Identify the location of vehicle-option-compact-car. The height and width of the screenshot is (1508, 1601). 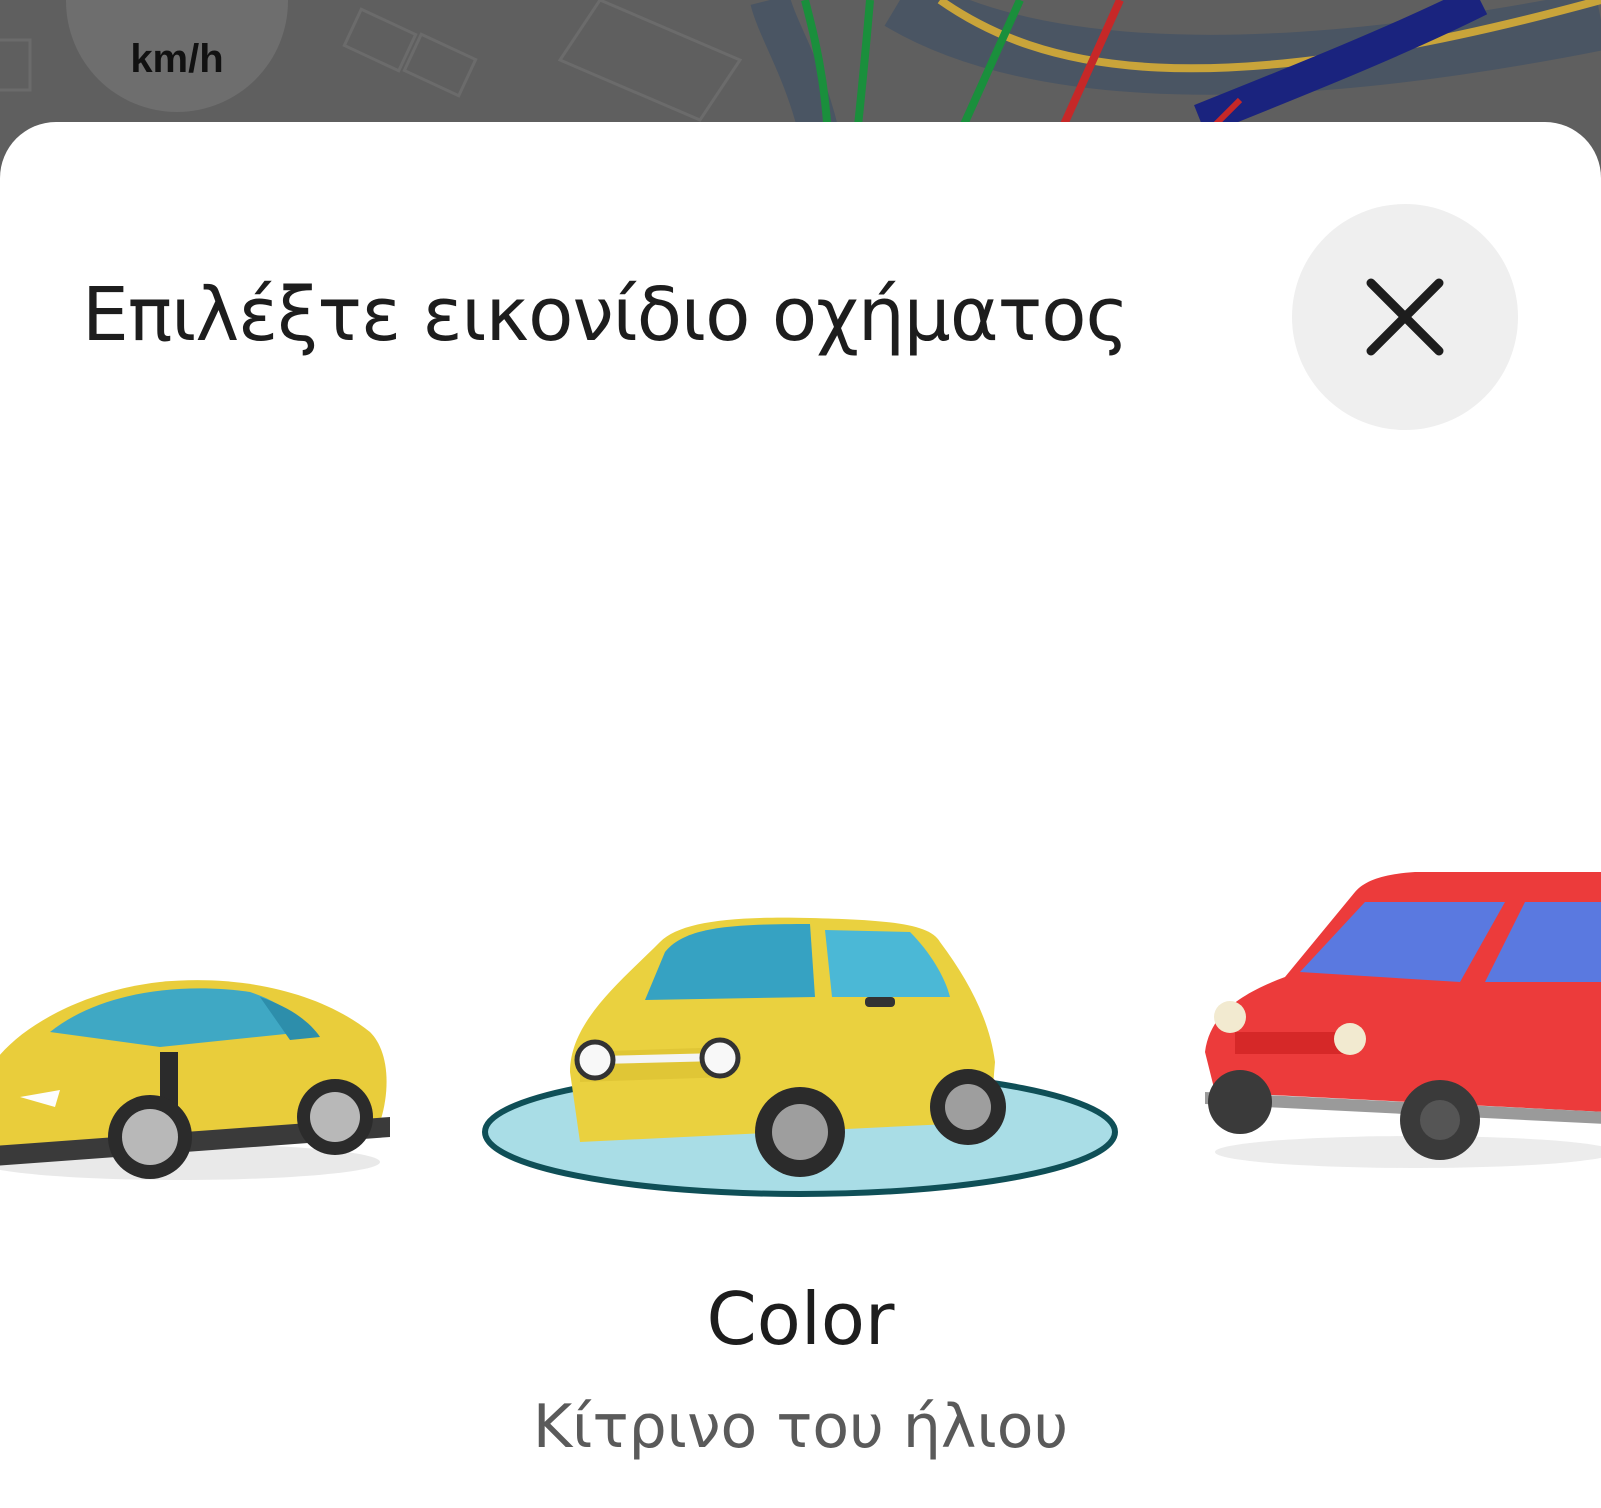
(800, 1052).